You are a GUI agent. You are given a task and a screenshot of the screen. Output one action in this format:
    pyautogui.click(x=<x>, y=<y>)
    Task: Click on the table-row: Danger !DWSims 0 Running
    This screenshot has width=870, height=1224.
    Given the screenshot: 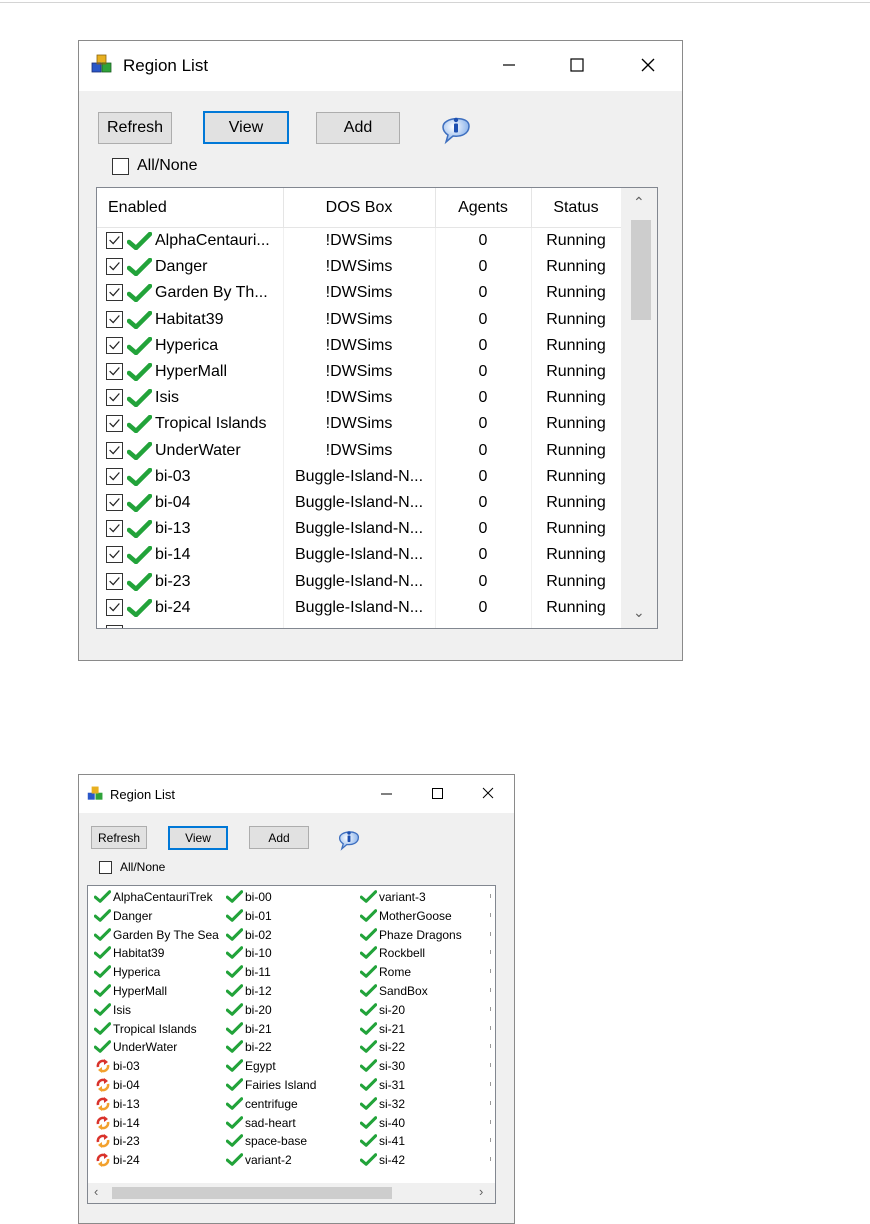 What is the action you would take?
    pyautogui.click(x=359, y=267)
    